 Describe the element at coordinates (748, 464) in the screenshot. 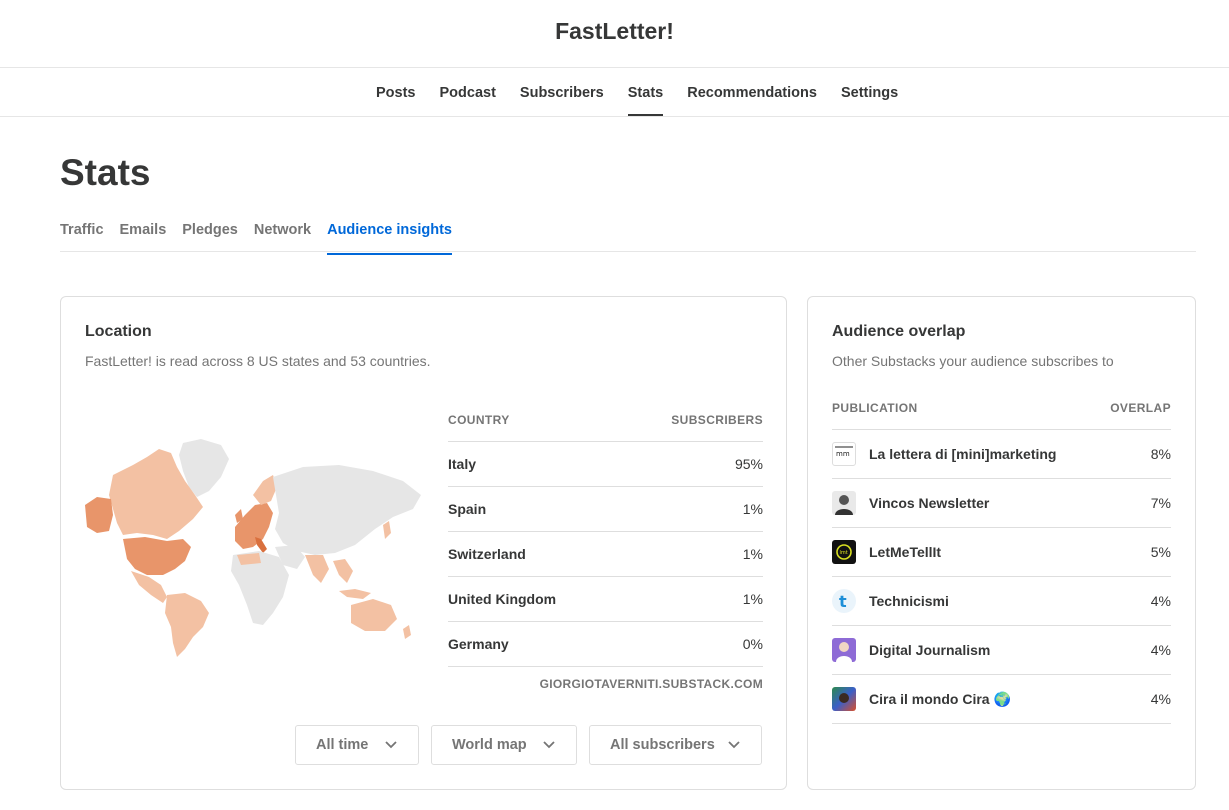

I see `country-value: 95%` at that location.